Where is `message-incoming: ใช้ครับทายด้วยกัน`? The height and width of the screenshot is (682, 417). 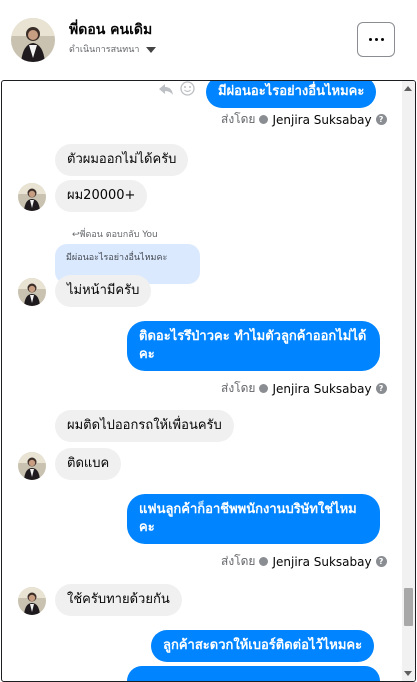
message-incoming: ใช้ครับทายด้วยกัน is located at coordinates (118, 600).